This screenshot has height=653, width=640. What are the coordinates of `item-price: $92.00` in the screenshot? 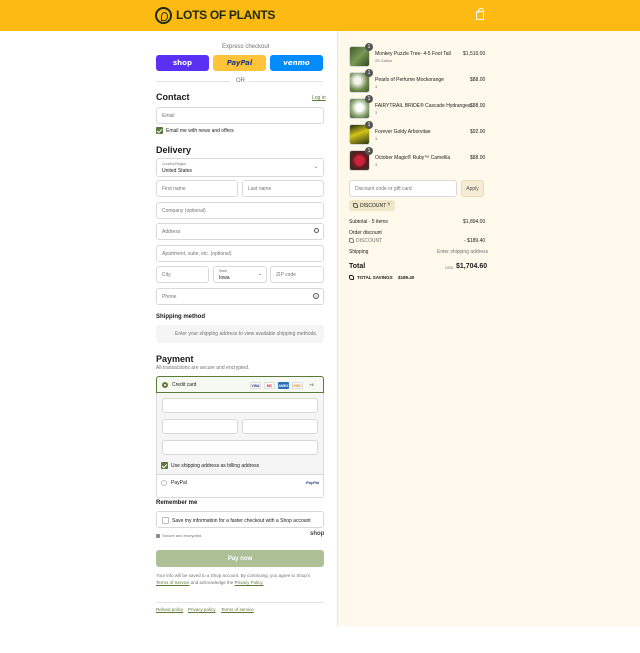 It's located at (478, 132).